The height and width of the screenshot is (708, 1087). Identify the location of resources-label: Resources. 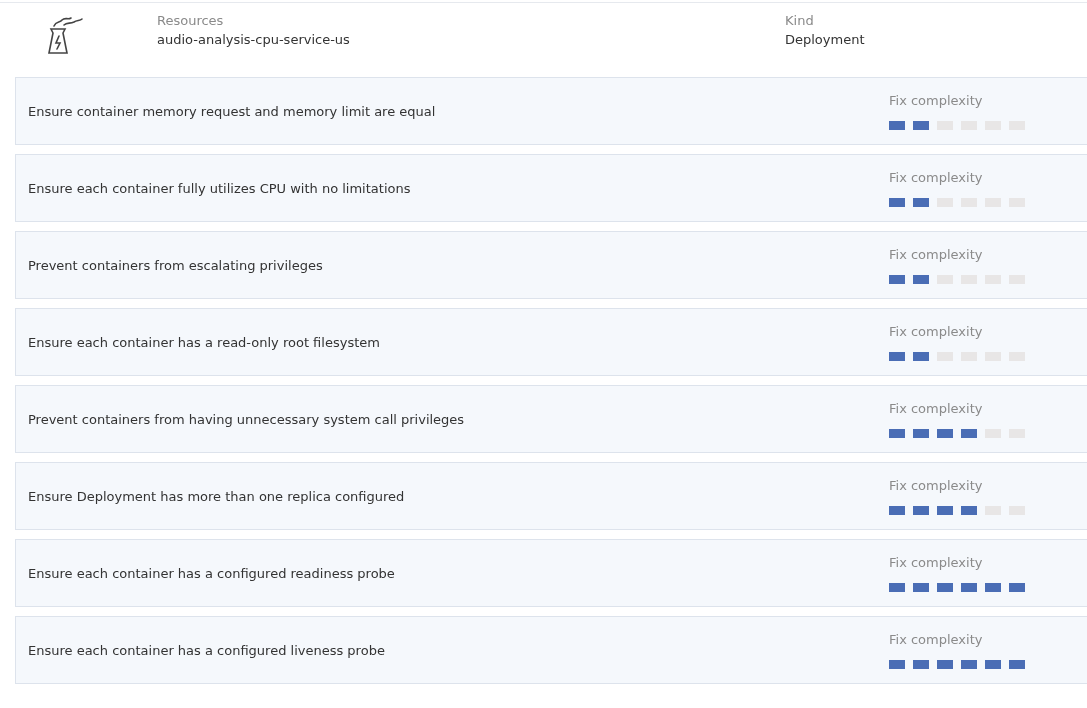
(191, 20).